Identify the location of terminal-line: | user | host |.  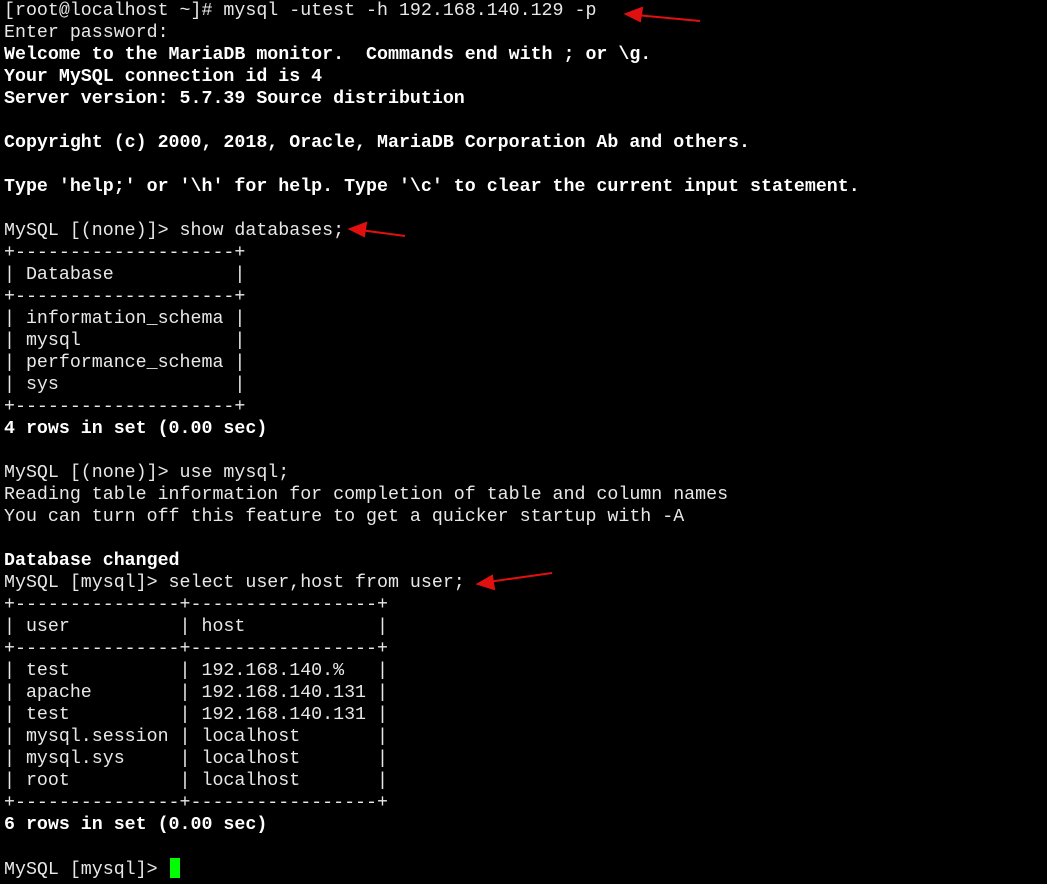
(432, 627).